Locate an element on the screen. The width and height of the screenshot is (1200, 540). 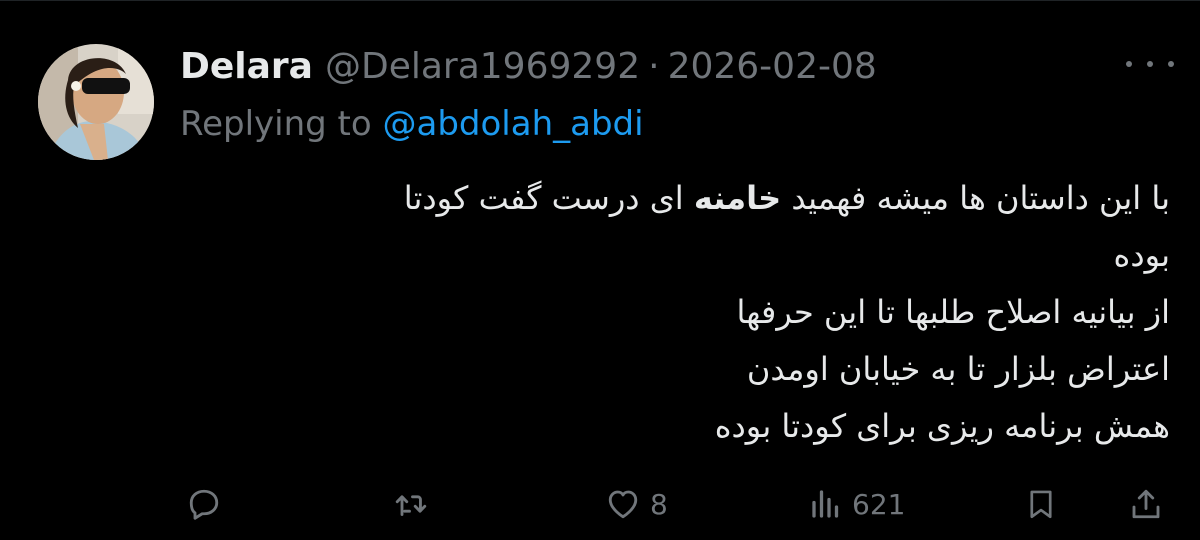
like-icon is located at coordinates (623, 504).